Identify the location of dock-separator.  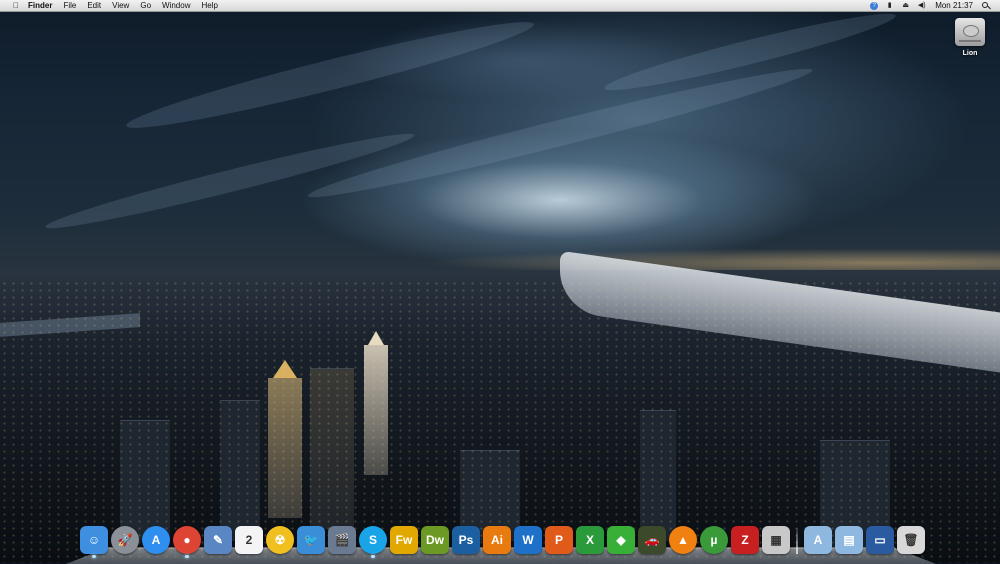
(797, 541).